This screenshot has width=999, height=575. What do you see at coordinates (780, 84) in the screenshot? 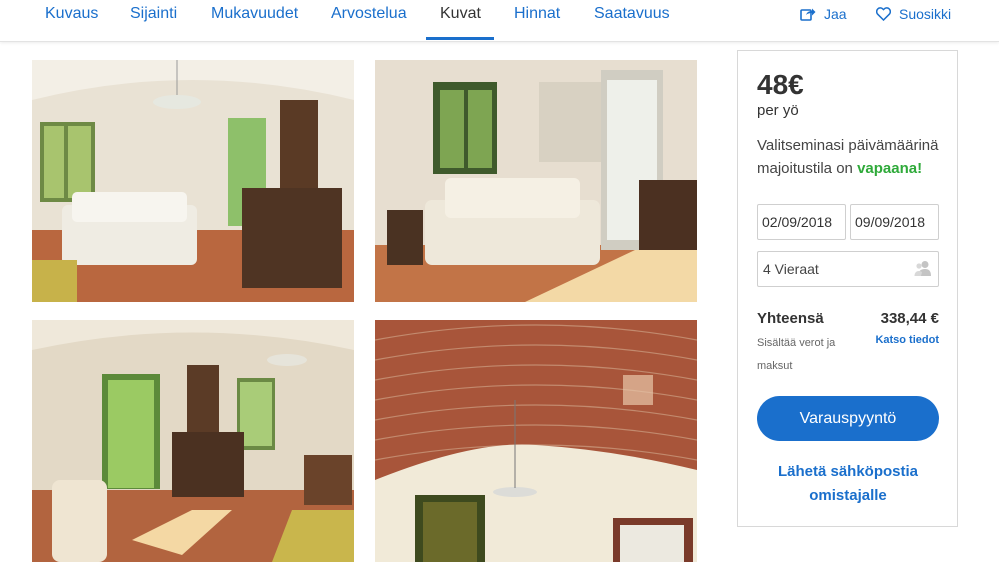
I see `price-per-night: 48€` at bounding box center [780, 84].